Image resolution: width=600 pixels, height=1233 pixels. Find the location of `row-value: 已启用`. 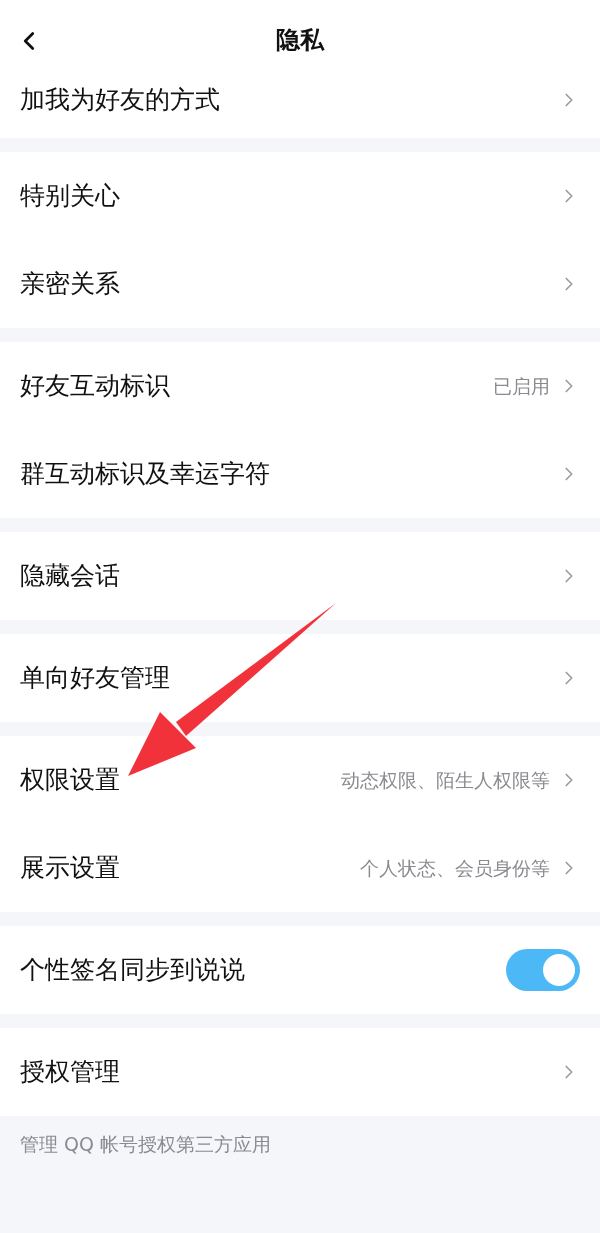

row-value: 已启用 is located at coordinates (521, 386).